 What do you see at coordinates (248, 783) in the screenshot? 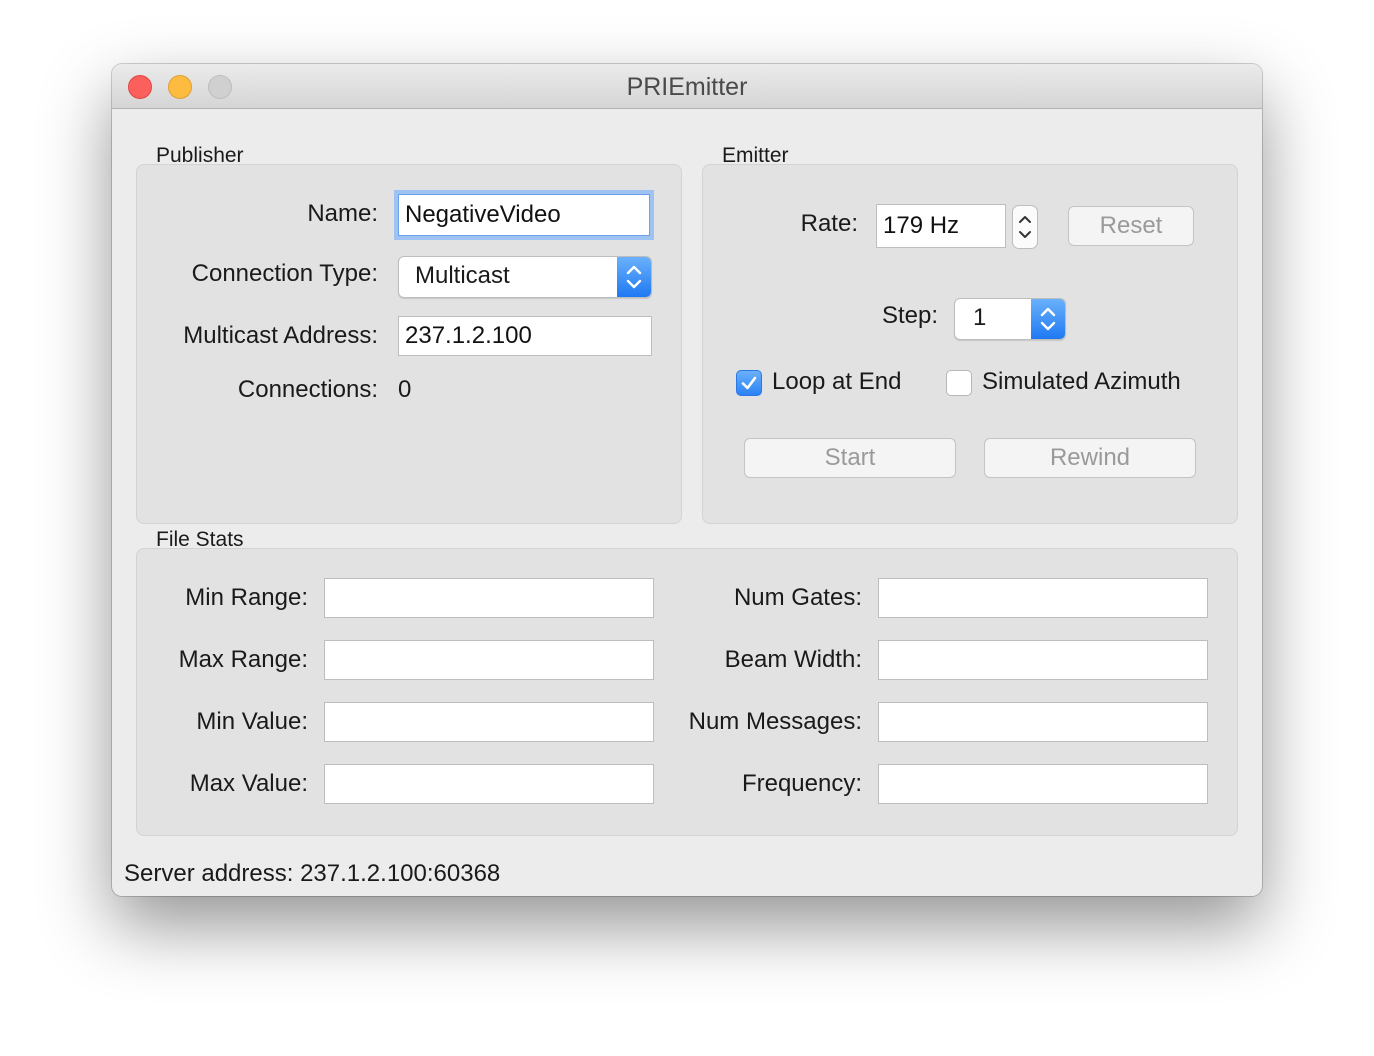
I see `max-value-label: Max Value:` at bounding box center [248, 783].